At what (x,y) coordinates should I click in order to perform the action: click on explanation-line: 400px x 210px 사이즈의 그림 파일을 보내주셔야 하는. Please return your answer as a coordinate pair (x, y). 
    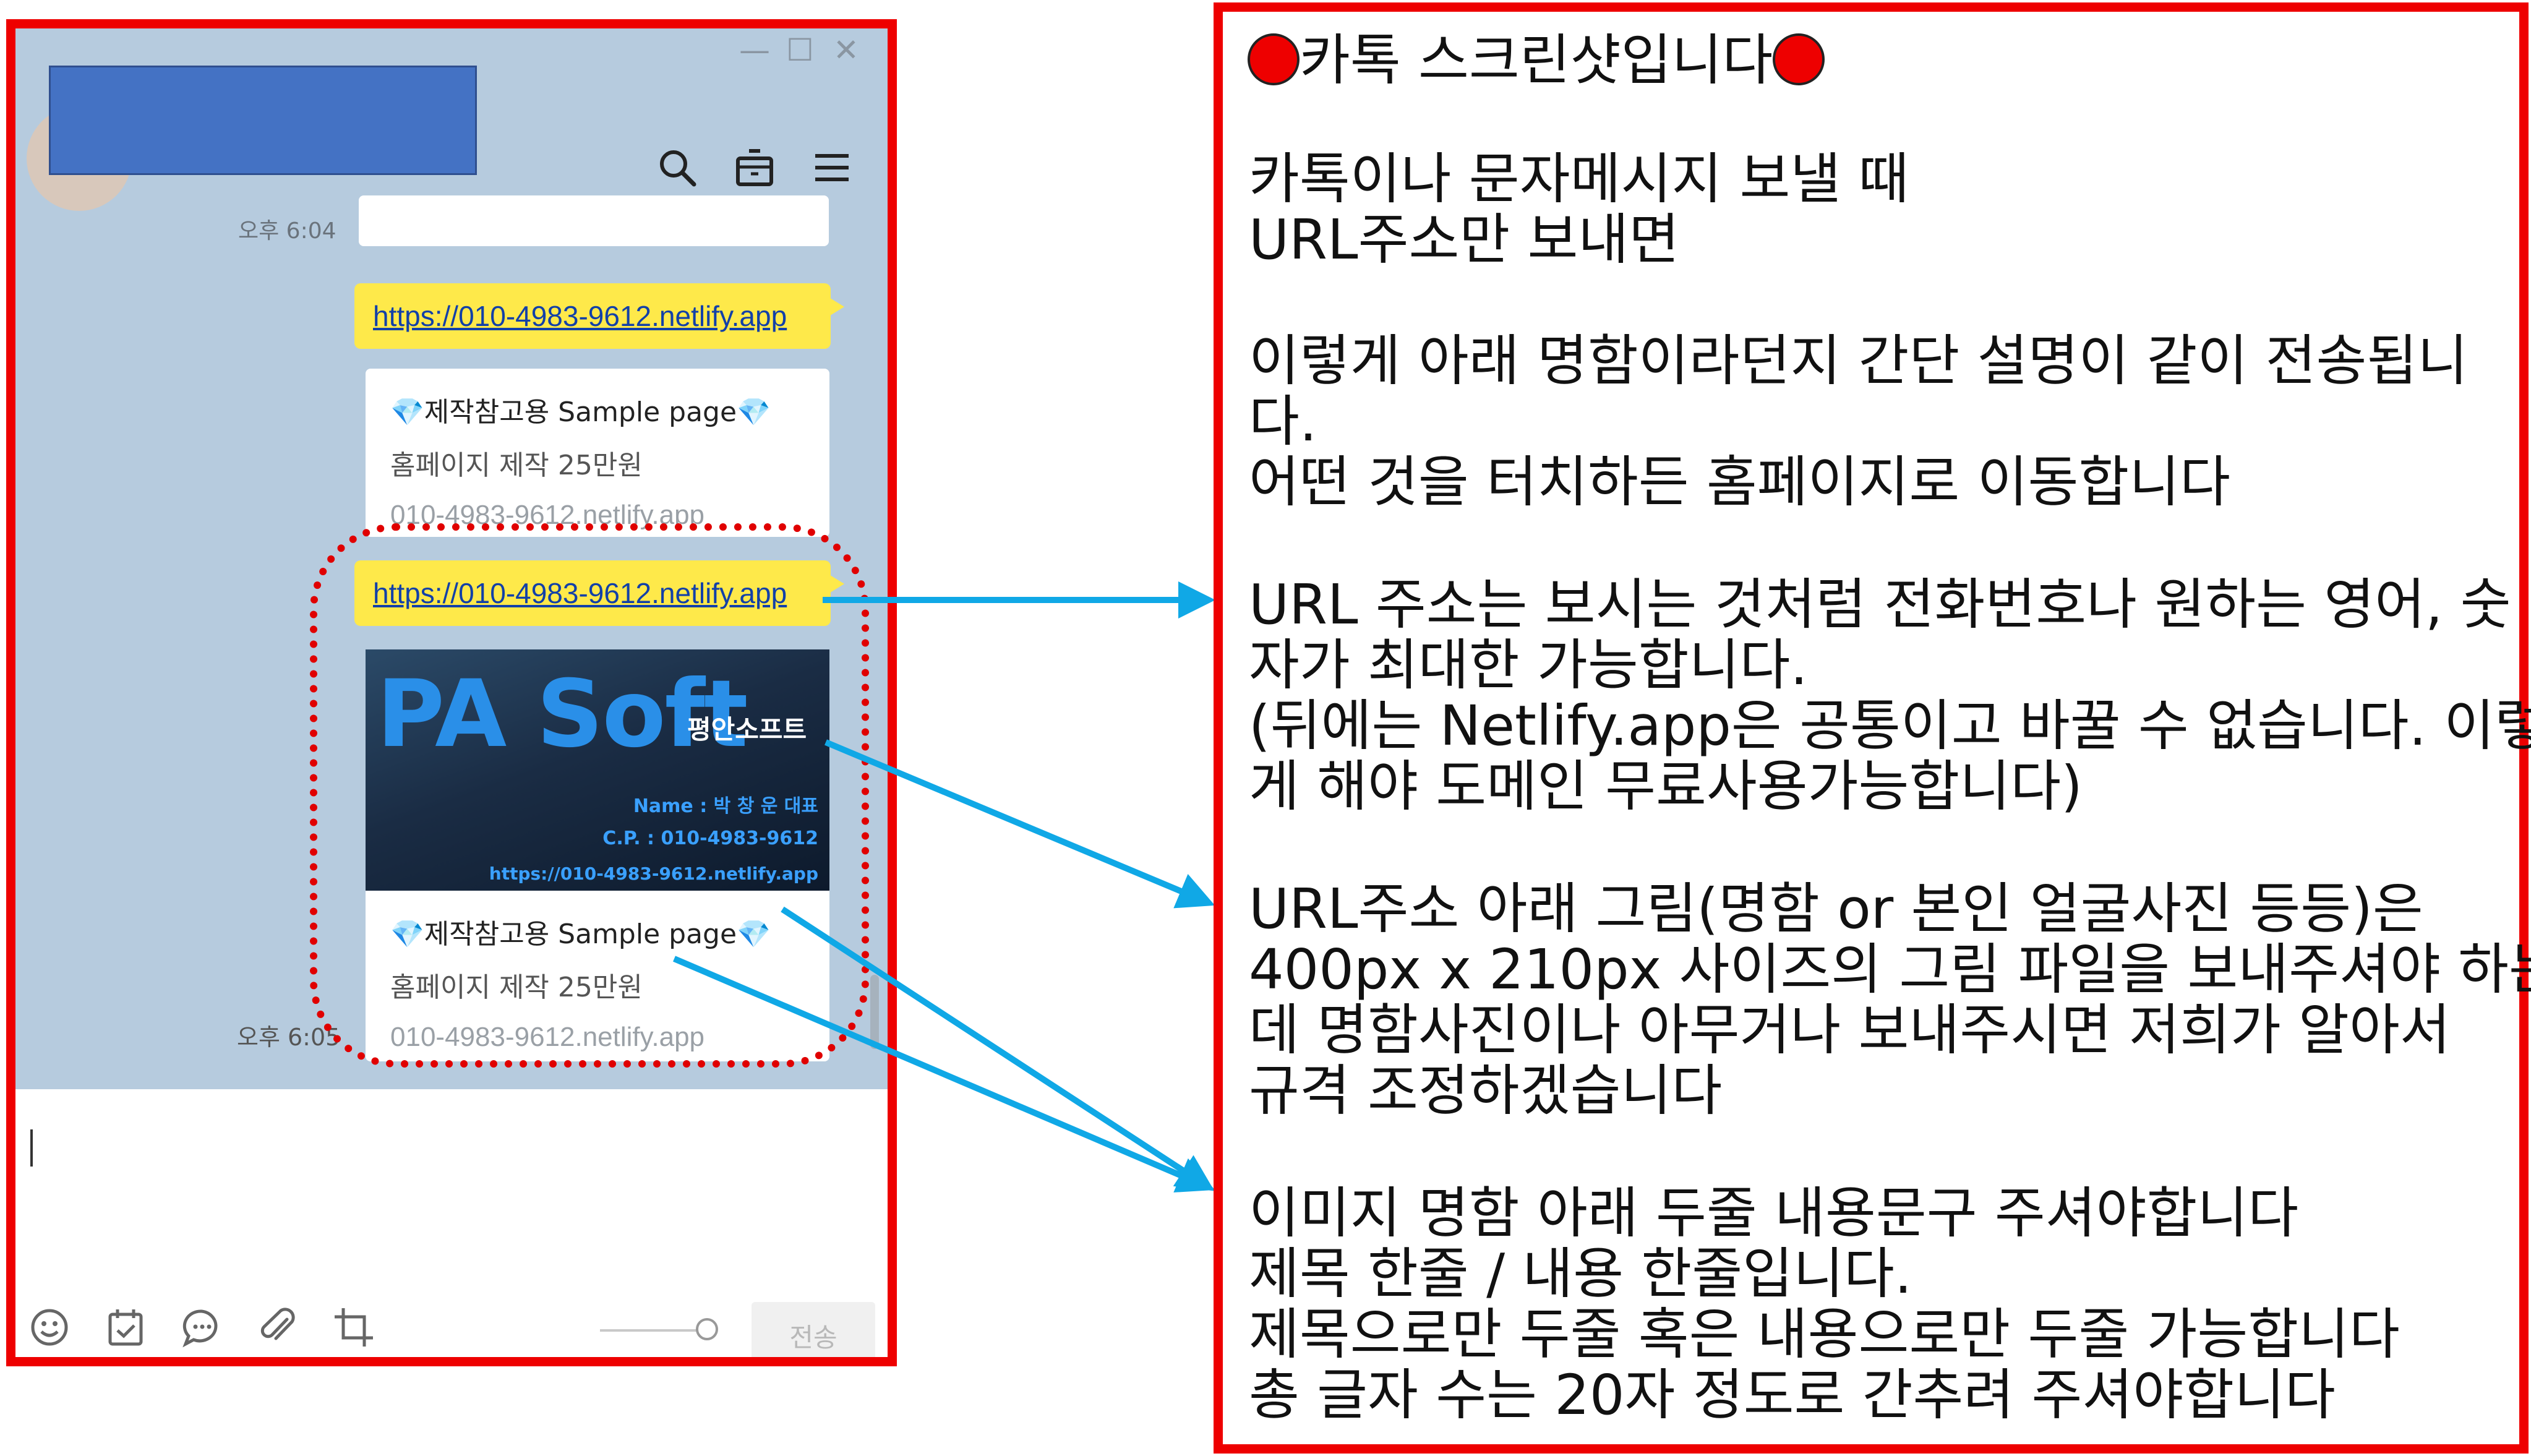
    Looking at the image, I should click on (1890, 969).